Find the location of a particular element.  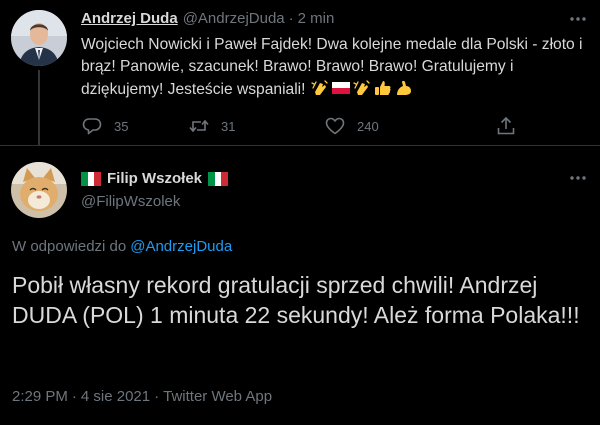

reply-author-name-row: Filip Wszołek is located at coordinates (155, 178).